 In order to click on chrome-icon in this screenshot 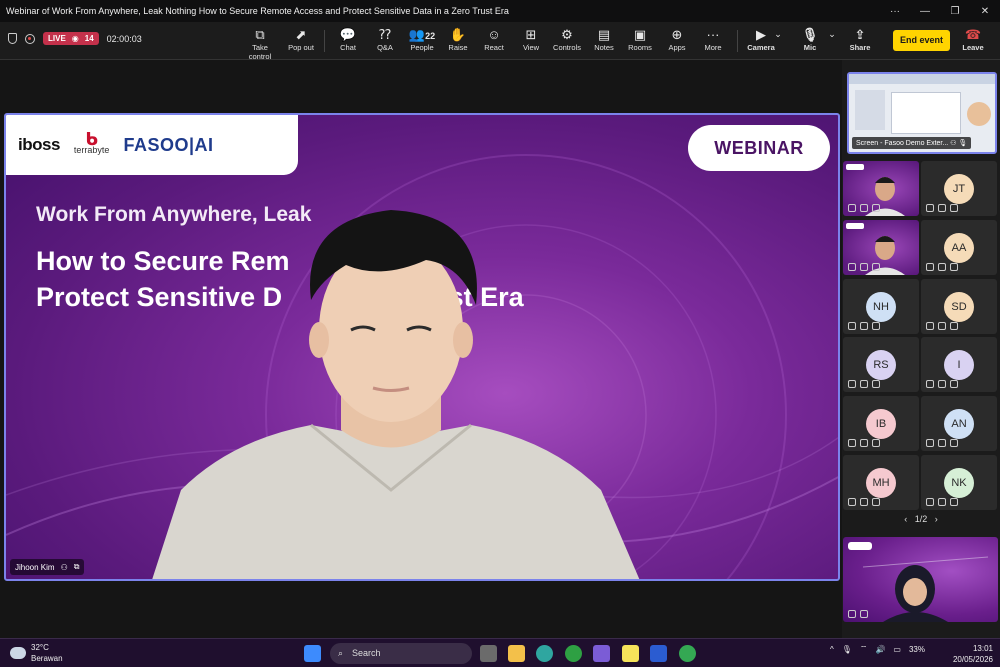, I will do `click(573, 653)`.